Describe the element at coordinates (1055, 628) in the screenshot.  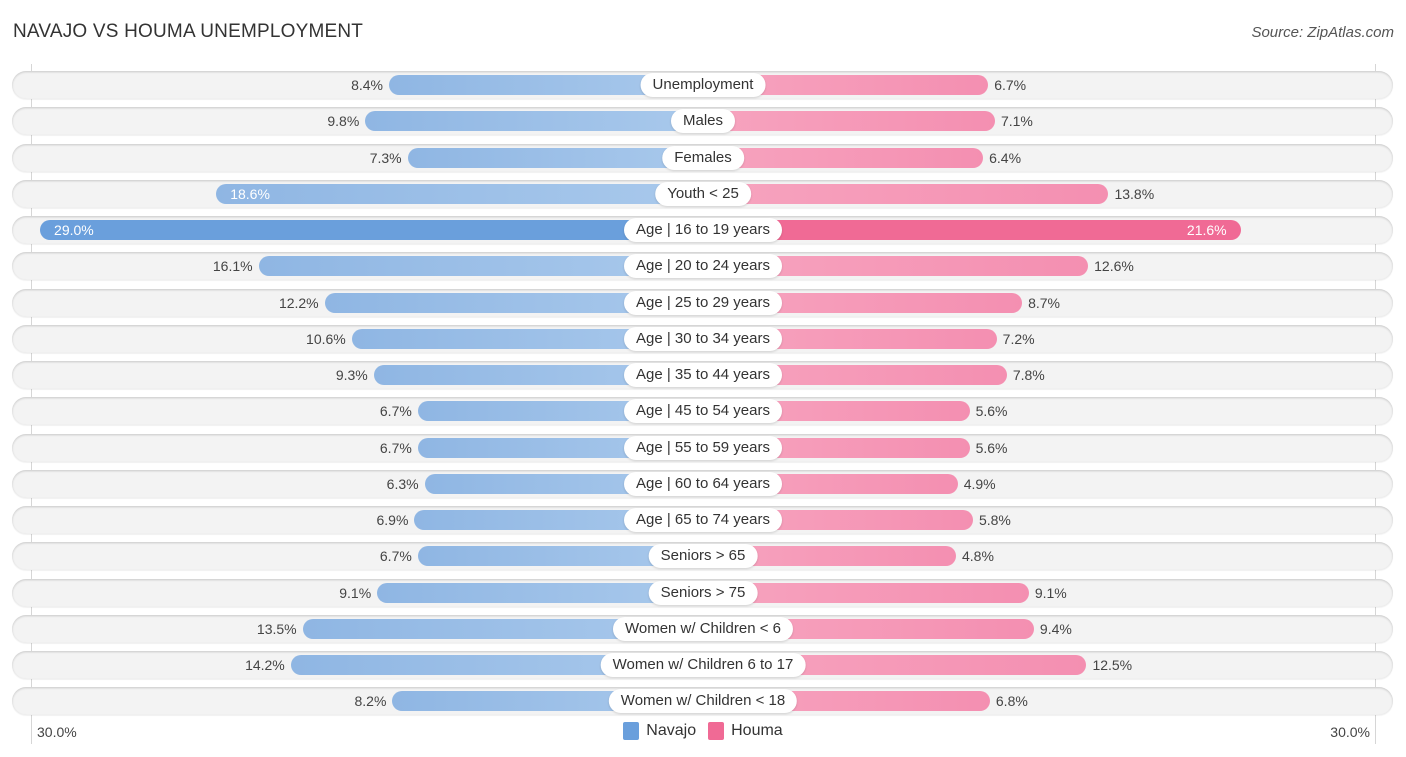
I see `value-label-houma-women-w-children-6: 9.4%` at that location.